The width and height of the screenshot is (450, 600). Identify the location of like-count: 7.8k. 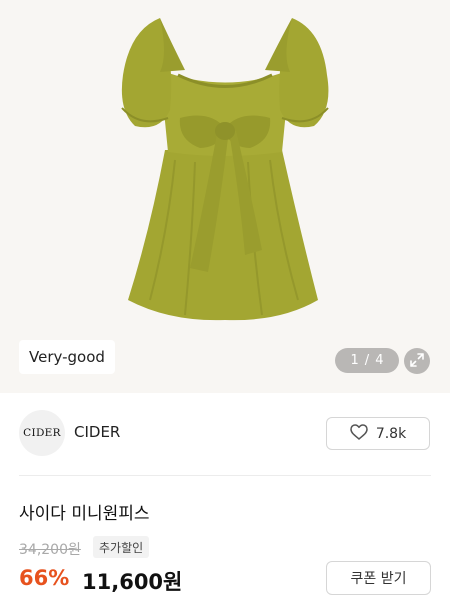
(391, 433).